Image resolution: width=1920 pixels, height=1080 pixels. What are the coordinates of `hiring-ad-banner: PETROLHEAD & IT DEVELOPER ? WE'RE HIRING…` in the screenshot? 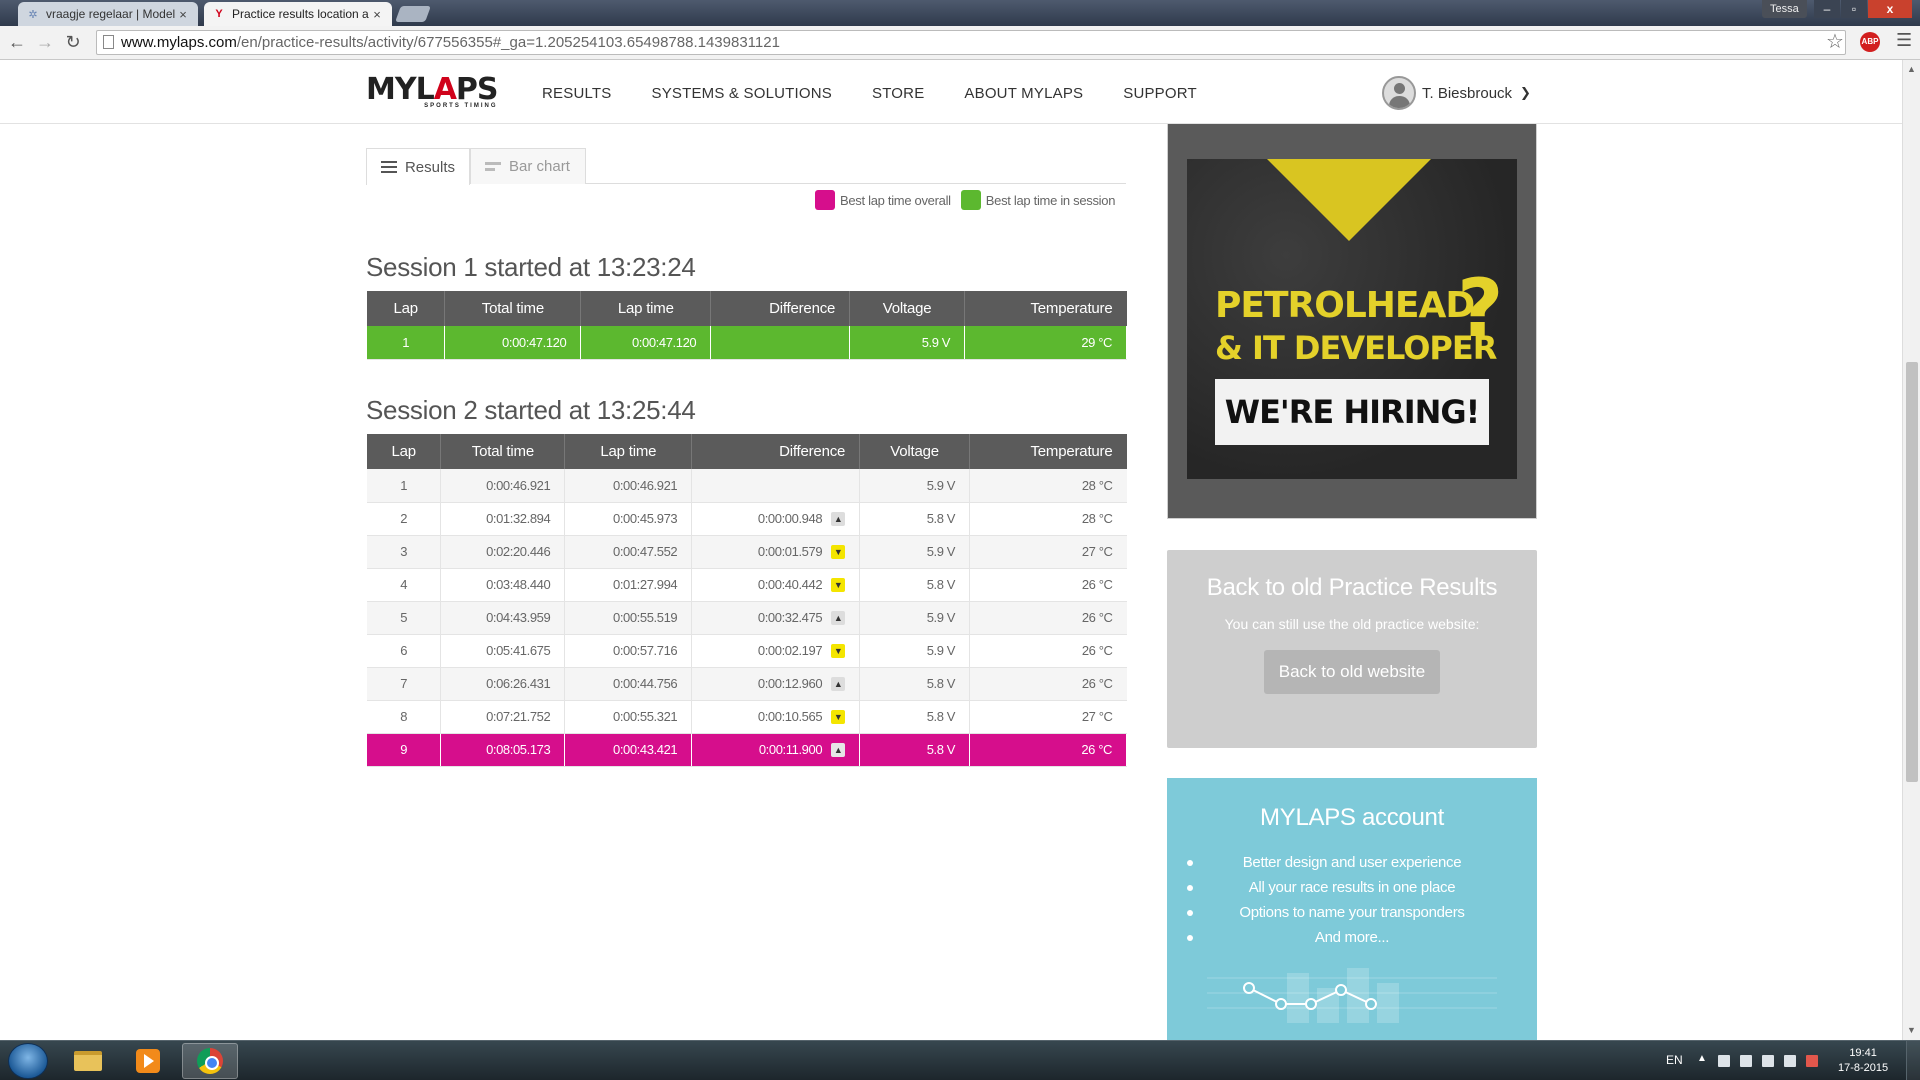 It's located at (1352, 321).